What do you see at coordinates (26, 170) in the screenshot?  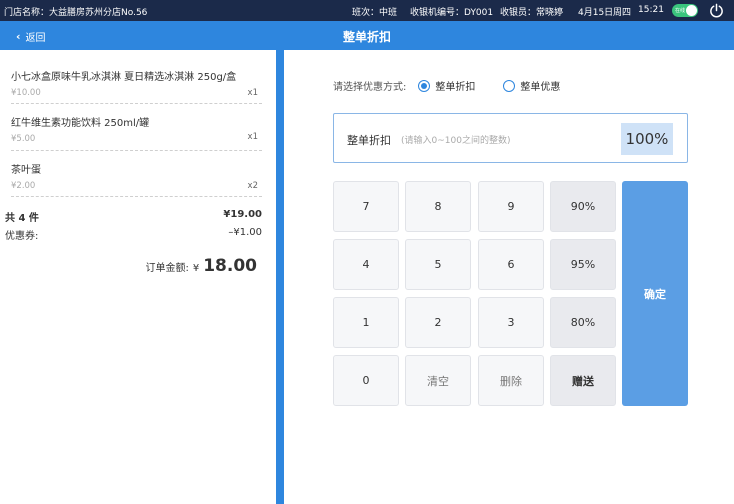 I see `item-name: 茶叶蛋` at bounding box center [26, 170].